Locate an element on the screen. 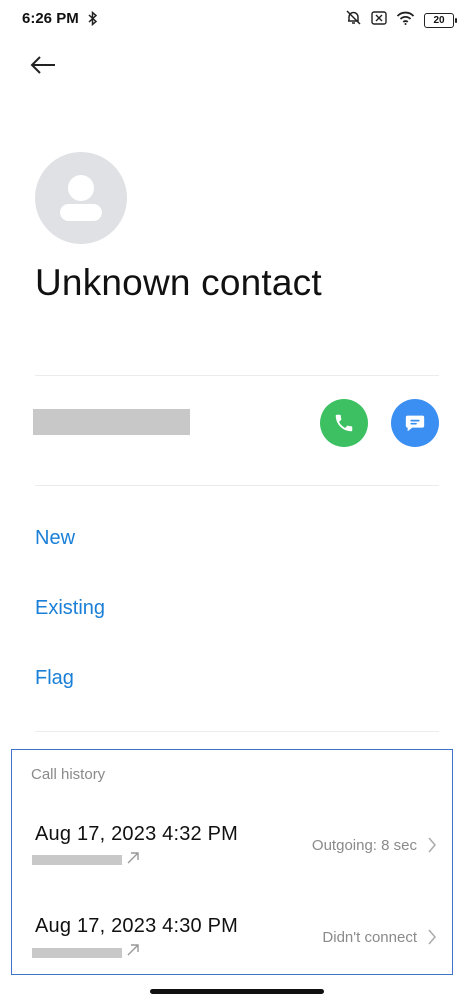 This screenshot has height=1000, width=474. call-history-title: Call history is located at coordinates (68, 774).